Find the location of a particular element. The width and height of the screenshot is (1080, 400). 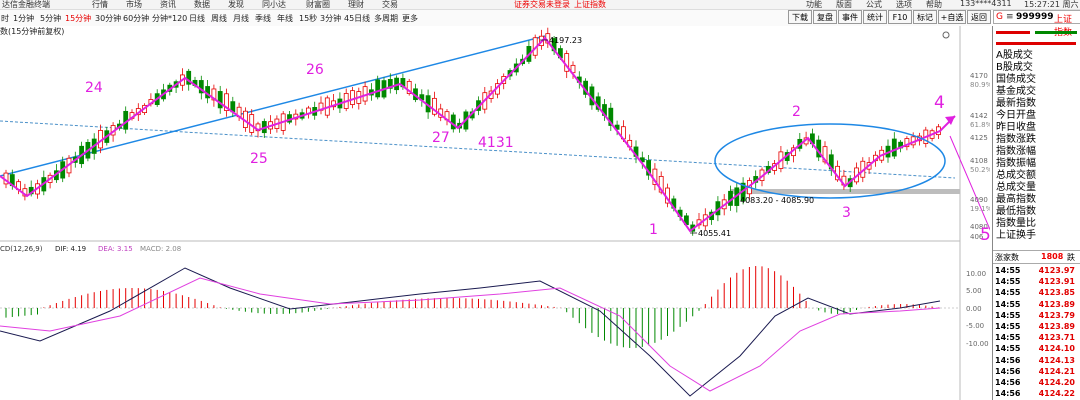

menu-layout: 版面 is located at coordinates (844, 5).